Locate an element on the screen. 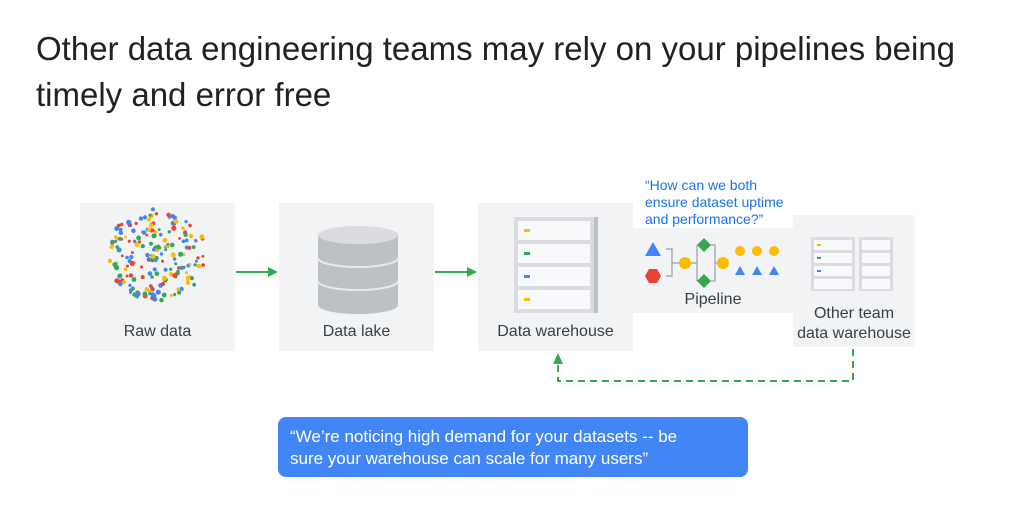  feedback-dashed-arrow is located at coordinates (703, 365).